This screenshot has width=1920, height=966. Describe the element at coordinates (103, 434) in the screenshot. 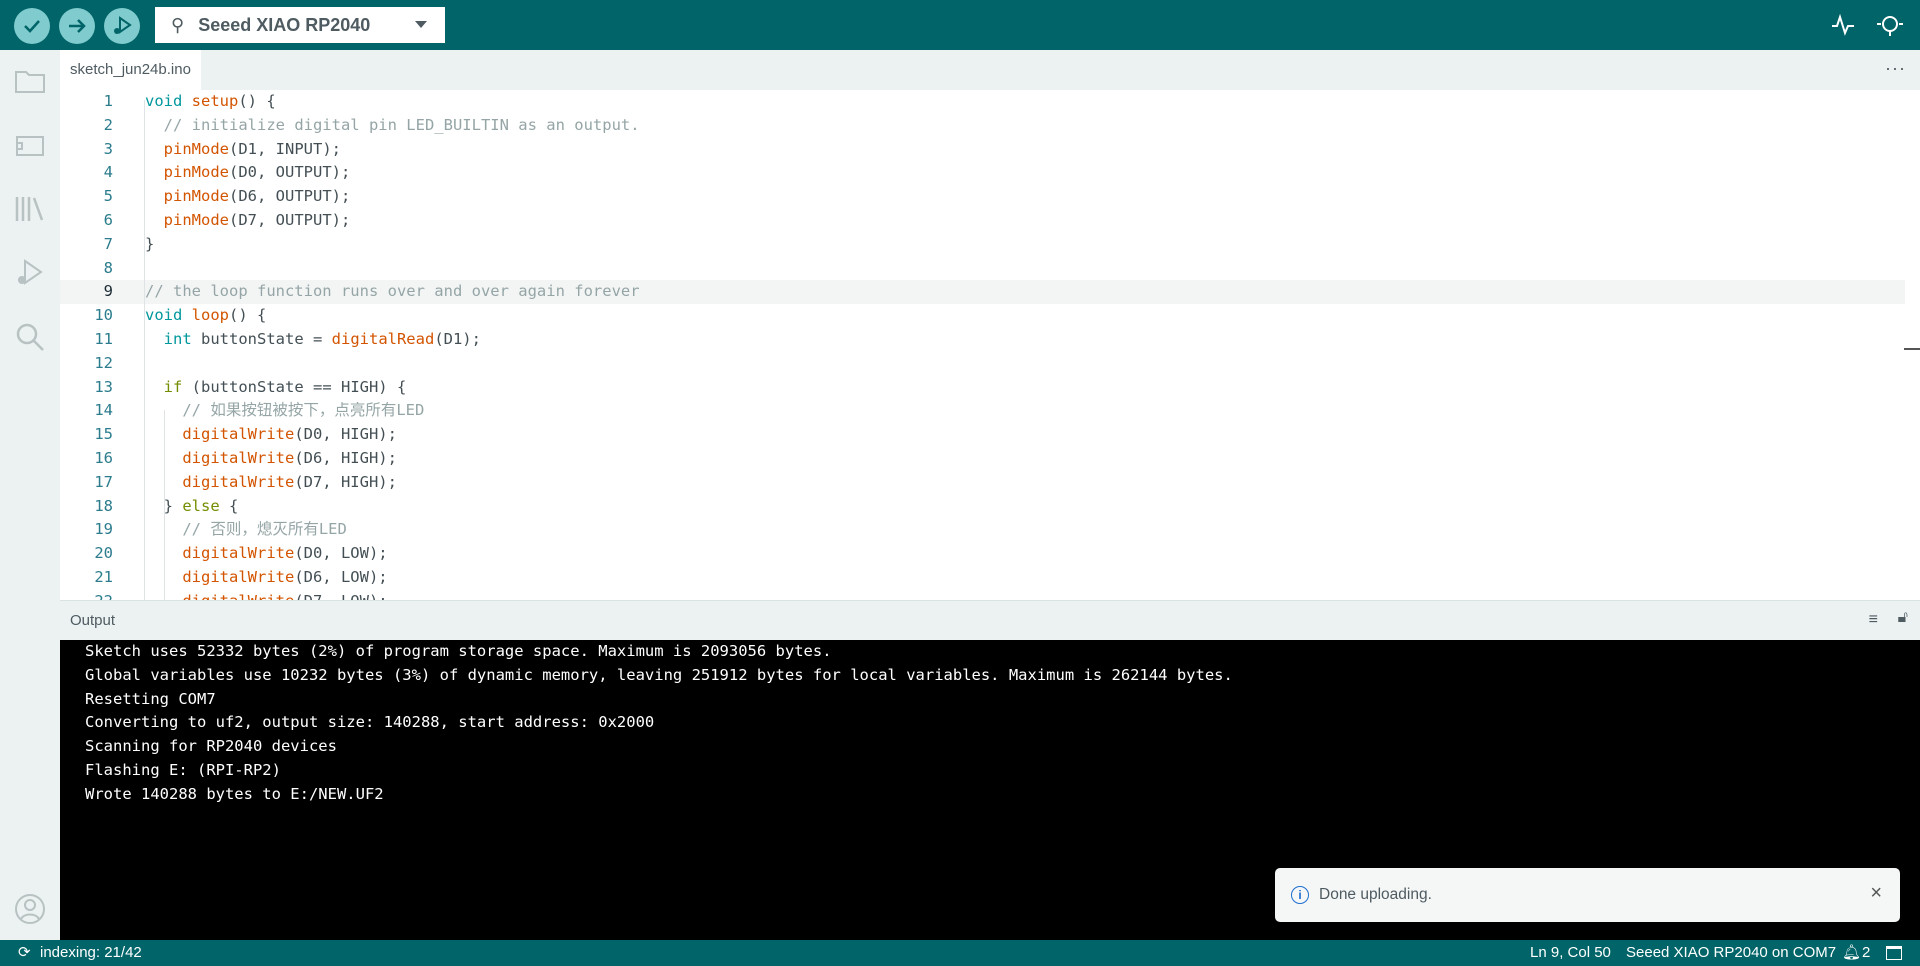

I see `line-number: 15` at that location.